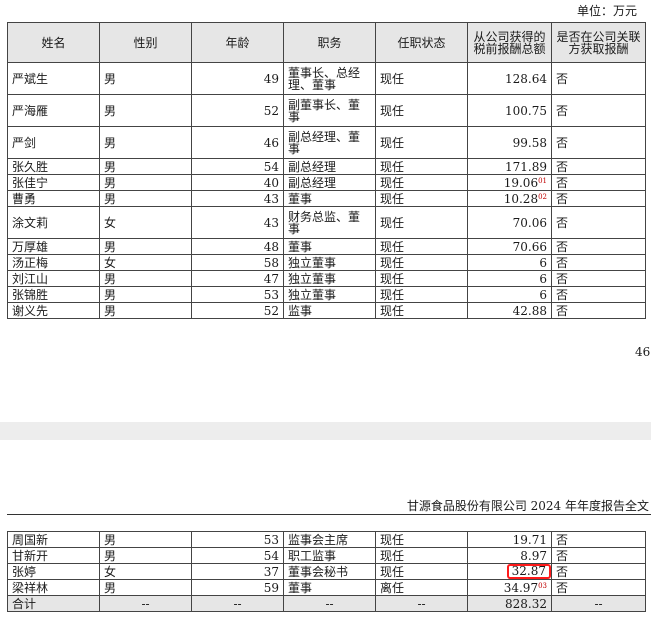 The image size is (651, 625). Describe the element at coordinates (542, 196) in the screenshot. I see `footnote-marker: 02` at that location.